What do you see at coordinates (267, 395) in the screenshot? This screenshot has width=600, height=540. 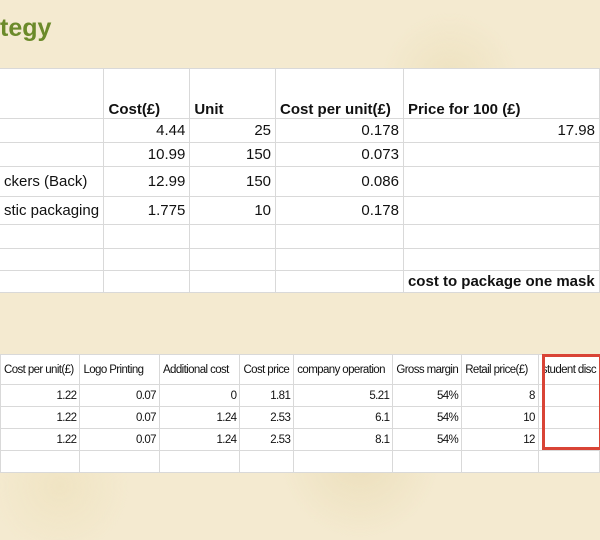 I see `table-cell: 1.81` at bounding box center [267, 395].